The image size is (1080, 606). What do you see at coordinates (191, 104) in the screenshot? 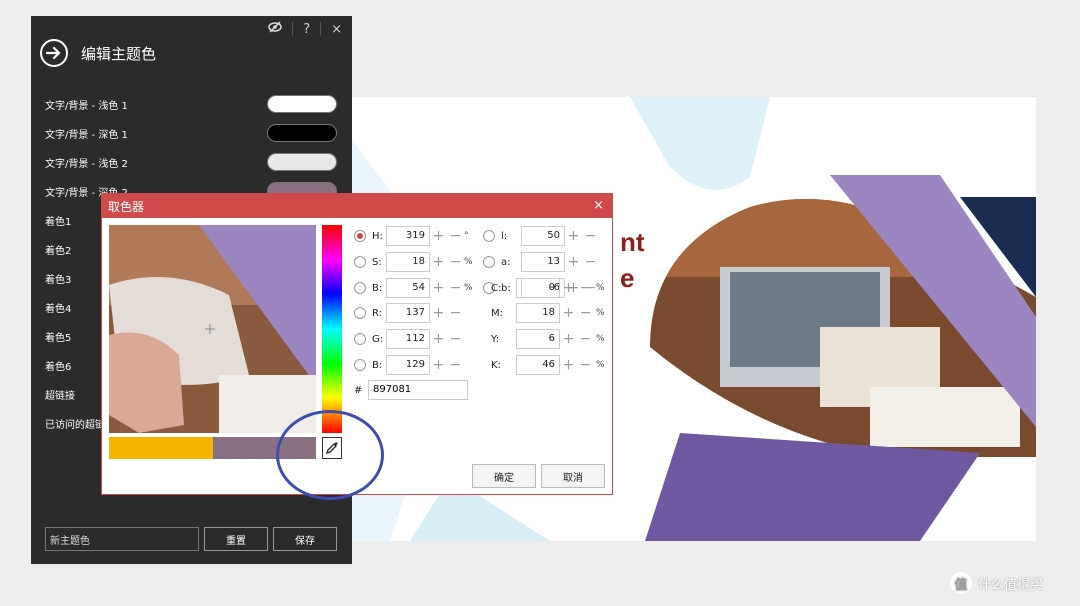
I see `theme-color-row: 文字/背景 - 浅色 1` at bounding box center [191, 104].